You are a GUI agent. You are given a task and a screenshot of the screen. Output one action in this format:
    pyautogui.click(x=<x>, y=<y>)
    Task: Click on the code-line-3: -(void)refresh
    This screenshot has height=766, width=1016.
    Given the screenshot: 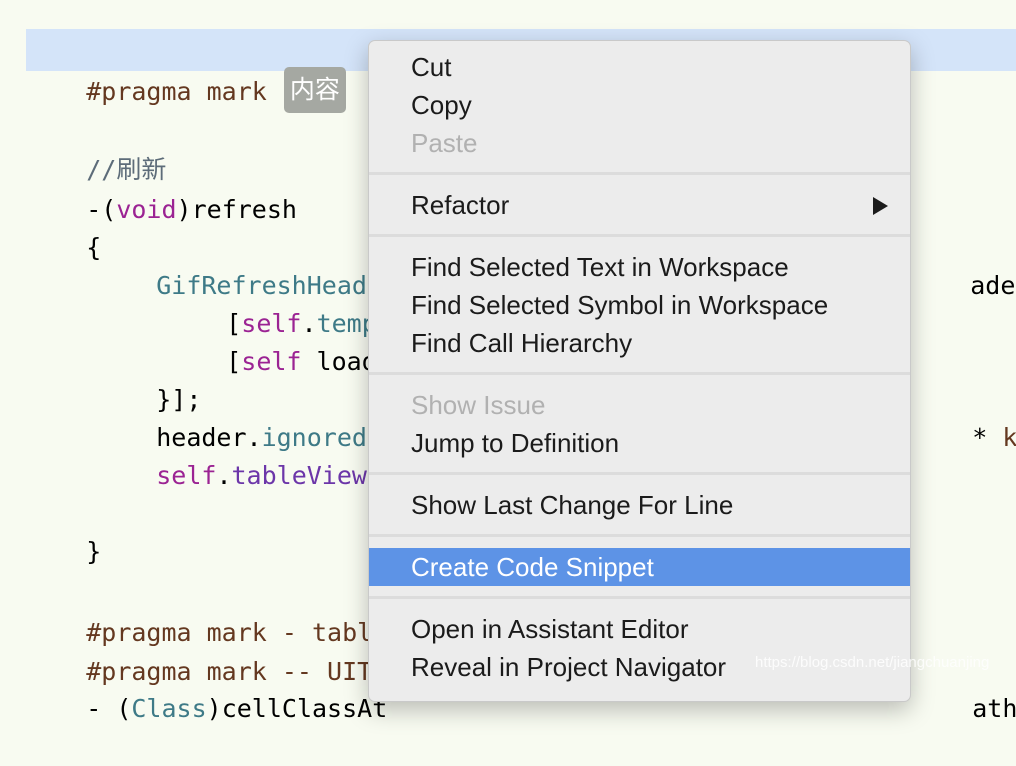 What is the action you would take?
    pyautogui.click(x=161, y=188)
    